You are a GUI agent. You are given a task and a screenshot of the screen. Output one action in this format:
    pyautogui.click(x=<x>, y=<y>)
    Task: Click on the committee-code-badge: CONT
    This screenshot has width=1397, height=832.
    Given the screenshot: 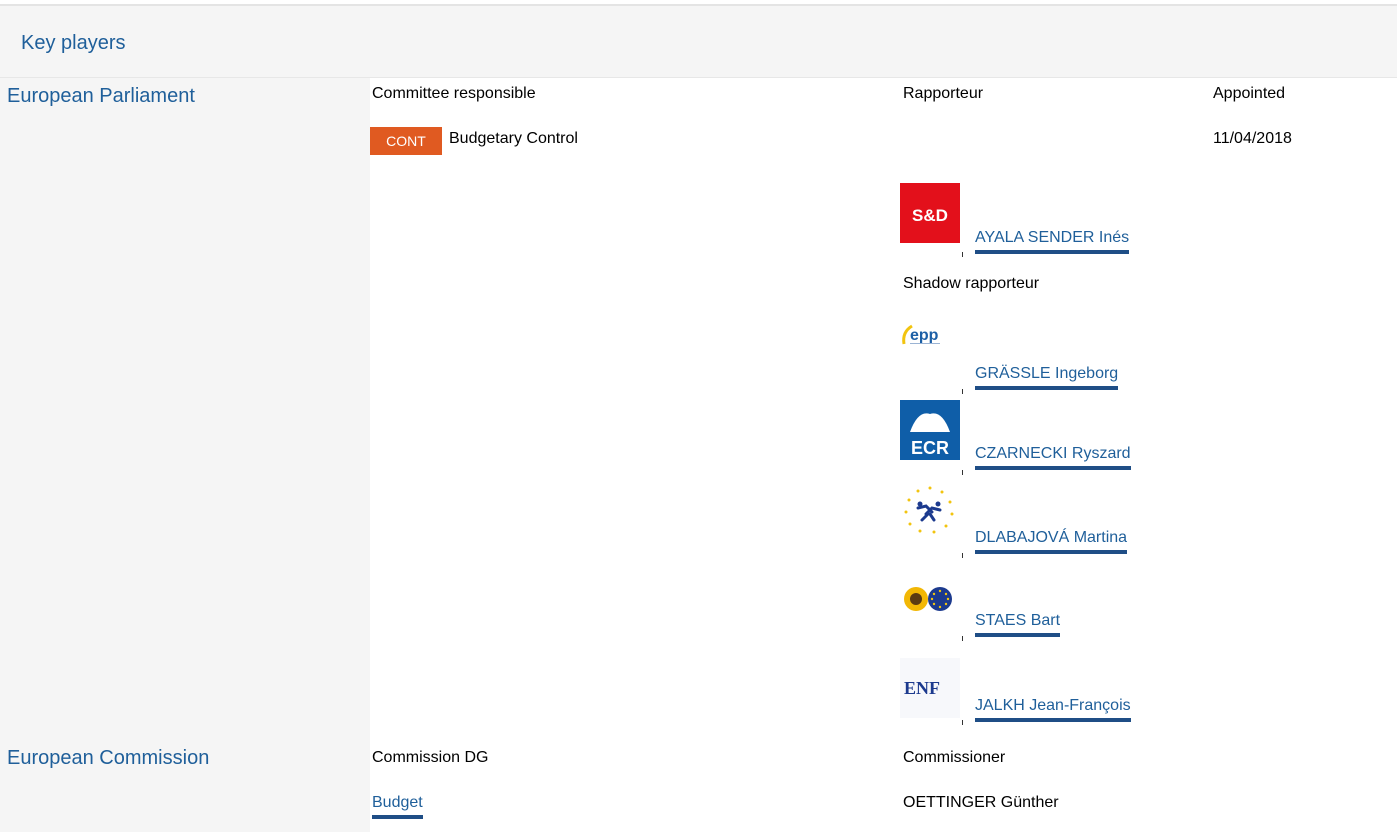 What is the action you would take?
    pyautogui.click(x=406, y=141)
    